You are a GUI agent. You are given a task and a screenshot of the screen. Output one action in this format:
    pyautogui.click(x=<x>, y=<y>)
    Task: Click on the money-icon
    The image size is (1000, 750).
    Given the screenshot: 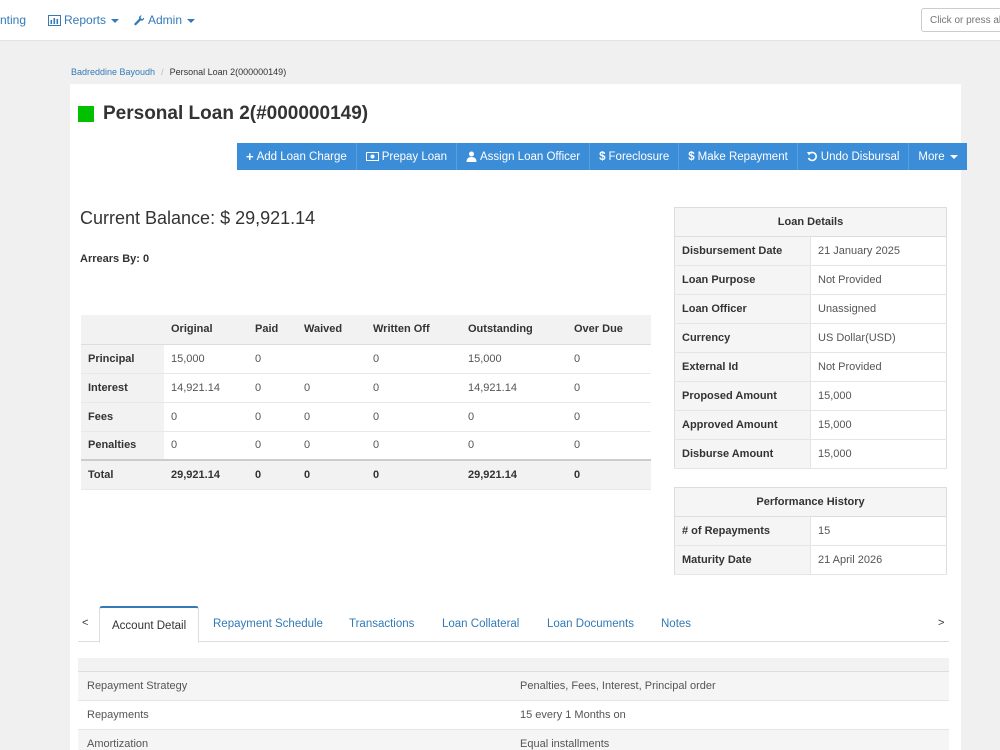 What is the action you would take?
    pyautogui.click(x=372, y=156)
    